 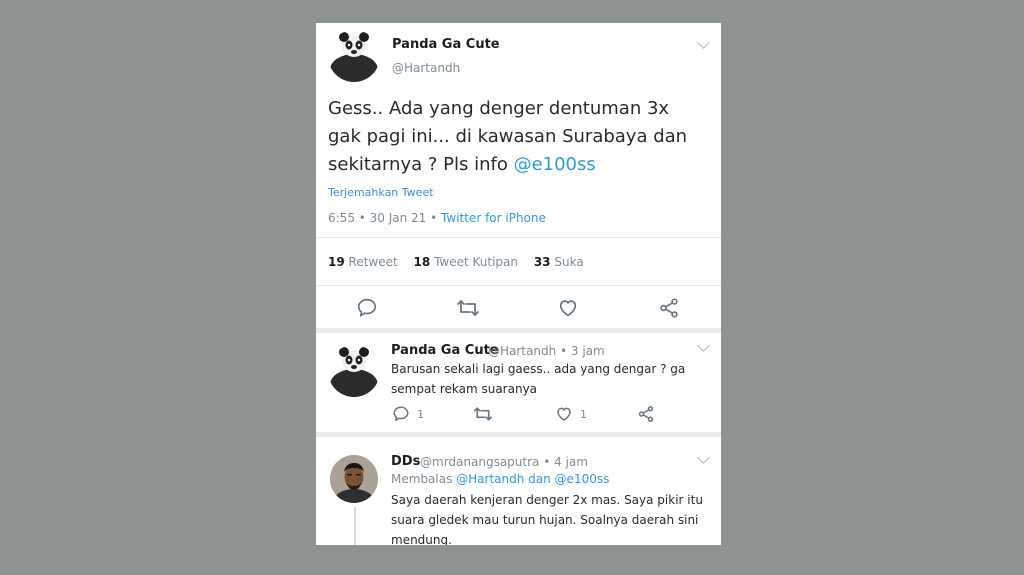 I want to click on mention-link: @e100ss, so click(x=555, y=164).